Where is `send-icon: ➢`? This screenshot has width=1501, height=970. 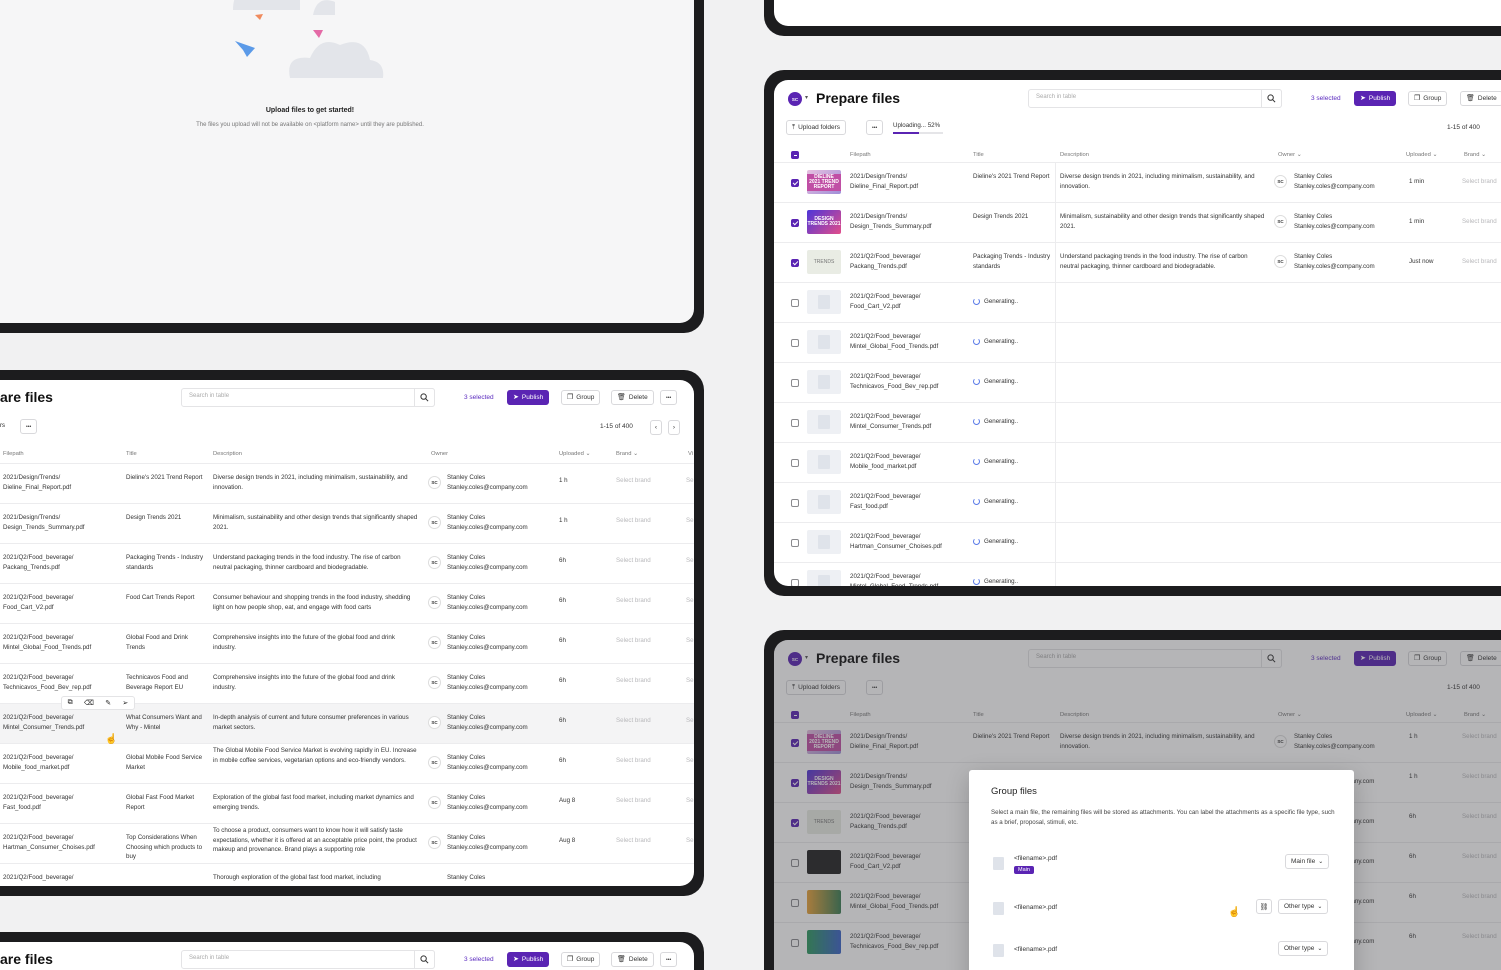 send-icon: ➢ is located at coordinates (125, 703).